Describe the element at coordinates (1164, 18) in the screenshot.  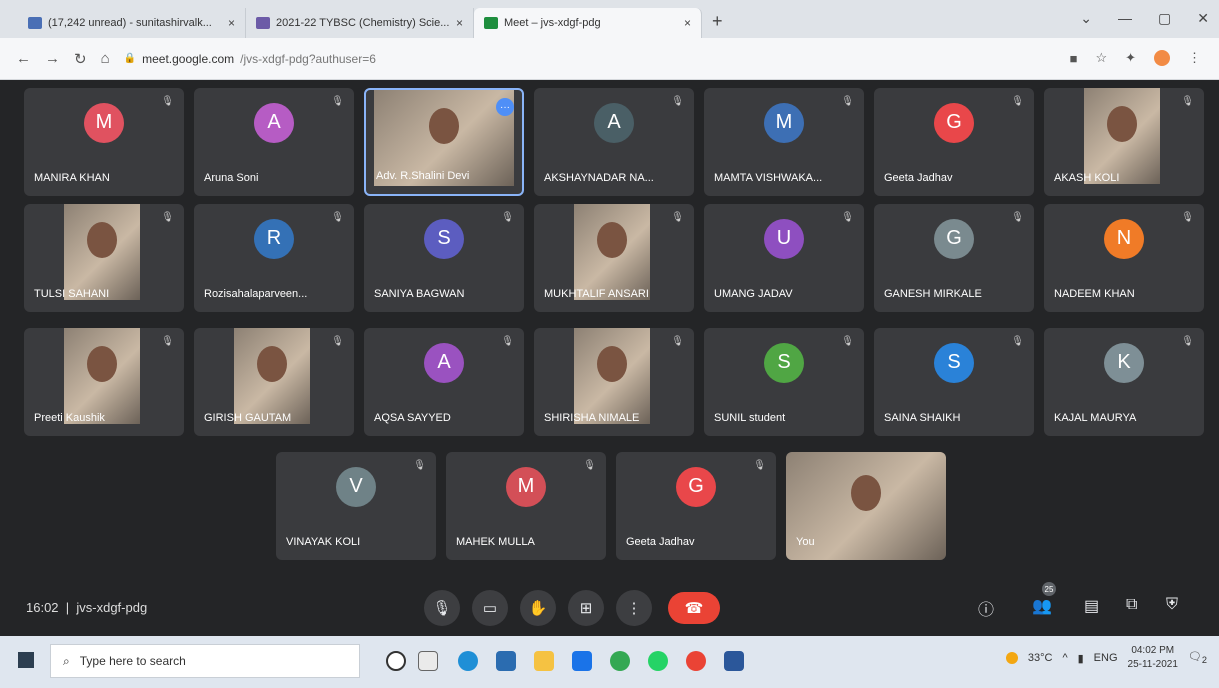
I see `maximize-icon: ▢` at that location.